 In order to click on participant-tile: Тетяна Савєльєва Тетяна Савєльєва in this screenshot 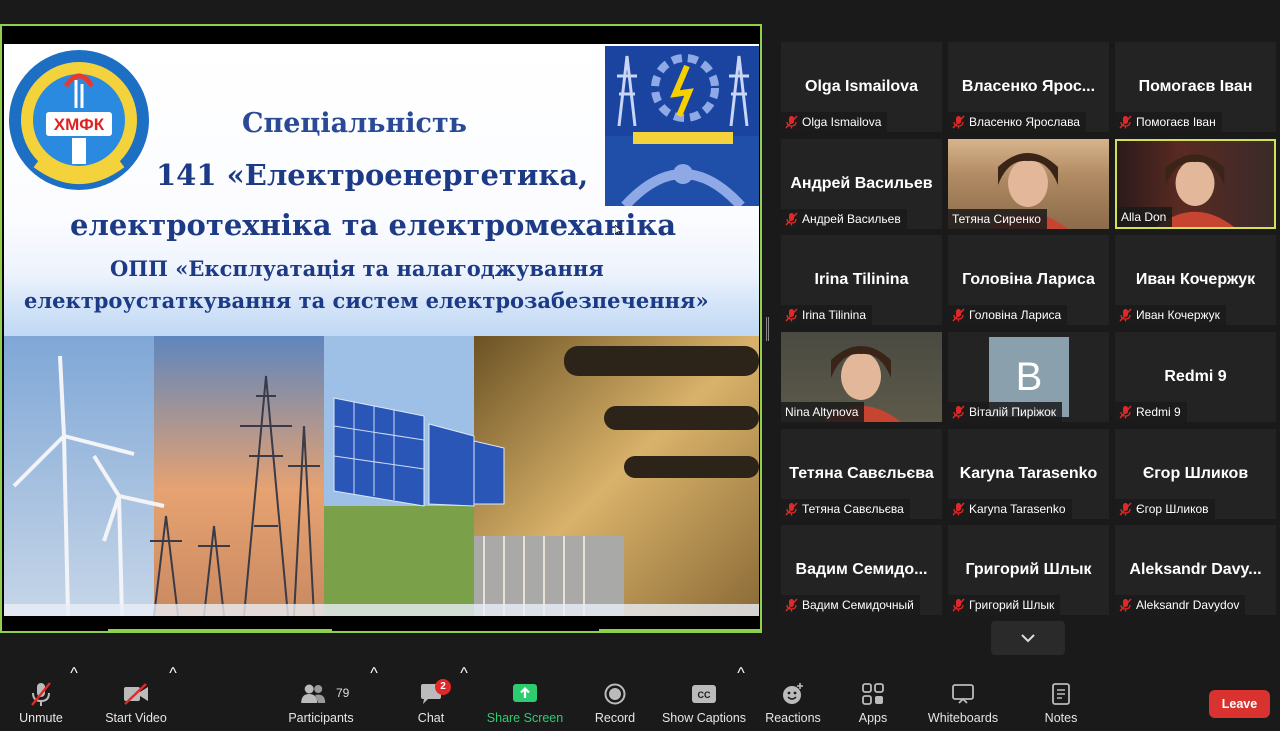, I will do `click(861, 474)`.